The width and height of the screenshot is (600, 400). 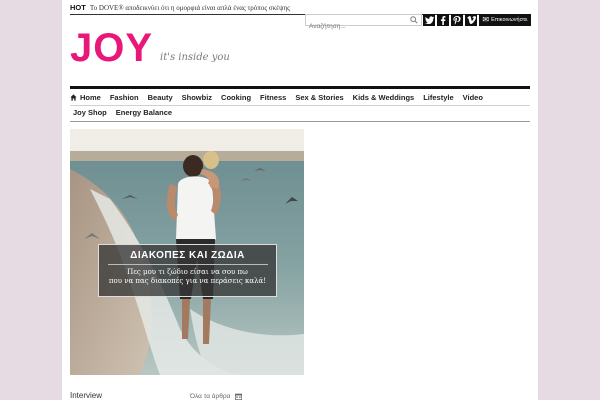 What do you see at coordinates (187, 264) in the screenshot?
I see `caption-divider` at bounding box center [187, 264].